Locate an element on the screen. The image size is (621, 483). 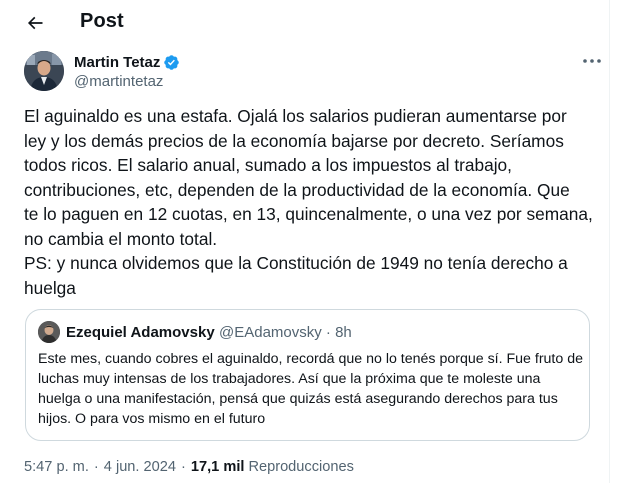
author-name: Martin Tetaz is located at coordinates (117, 62).